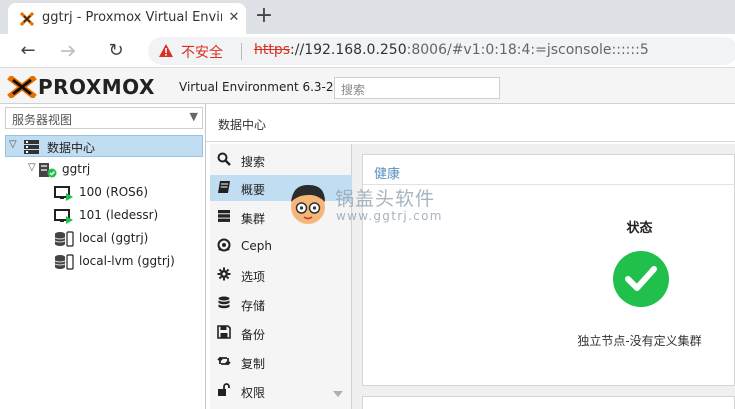 The image size is (735, 409). I want to click on next-panel, so click(548, 402).